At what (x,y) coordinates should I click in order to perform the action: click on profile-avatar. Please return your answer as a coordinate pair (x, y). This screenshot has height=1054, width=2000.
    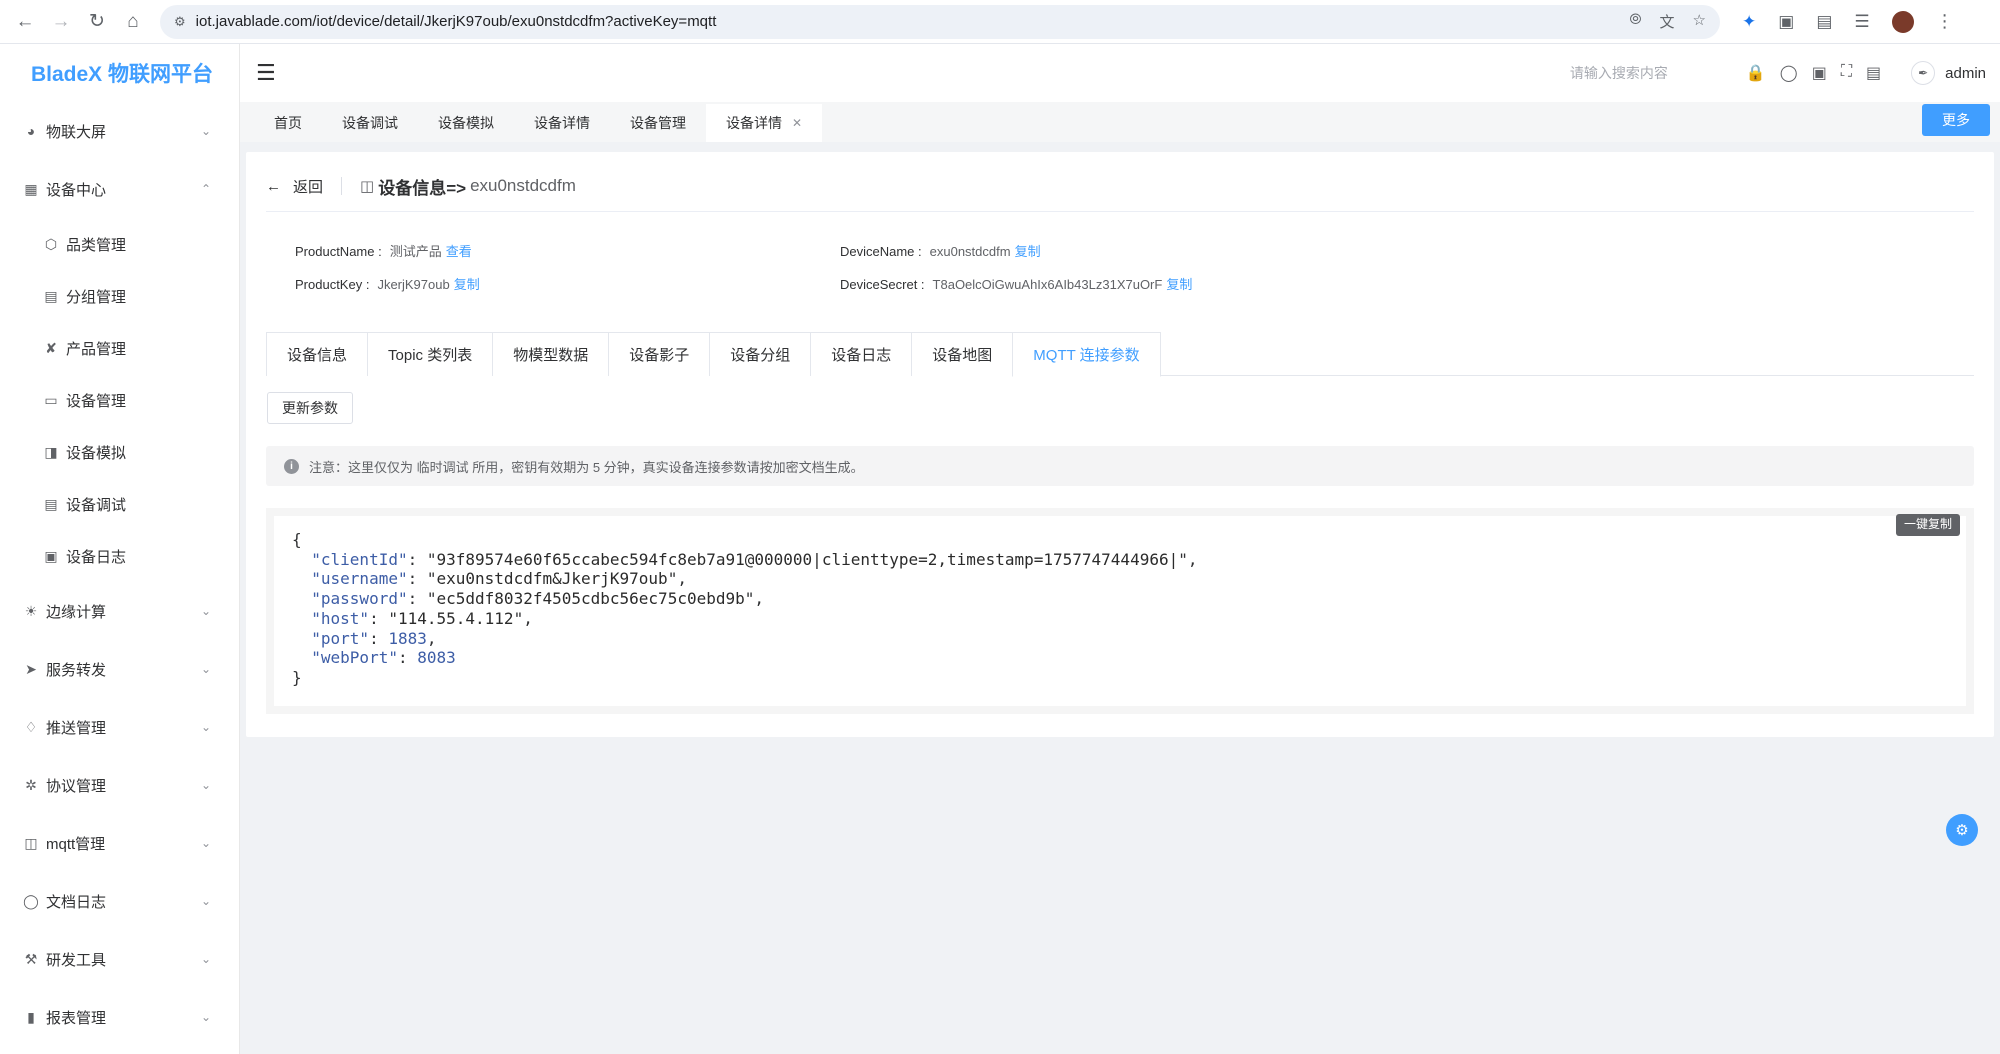
    Looking at the image, I should click on (1902, 21).